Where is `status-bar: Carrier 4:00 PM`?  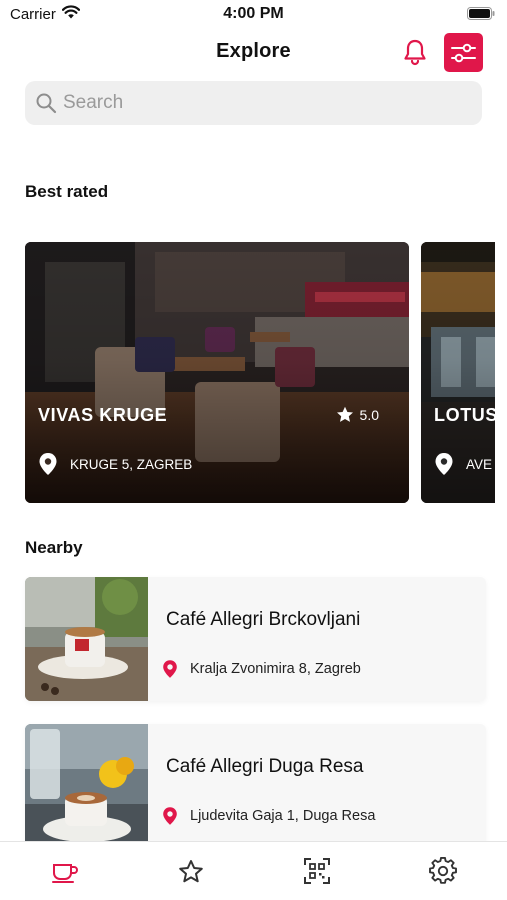
status-bar: Carrier 4:00 PM is located at coordinates (253, 14).